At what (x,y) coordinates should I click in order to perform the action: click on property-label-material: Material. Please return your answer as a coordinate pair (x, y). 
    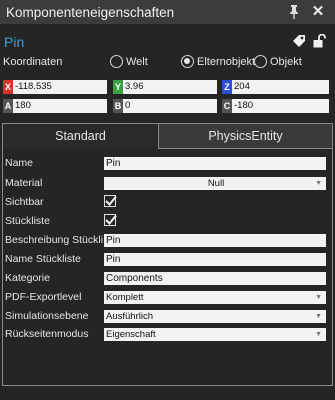
    Looking at the image, I should click on (24, 183).